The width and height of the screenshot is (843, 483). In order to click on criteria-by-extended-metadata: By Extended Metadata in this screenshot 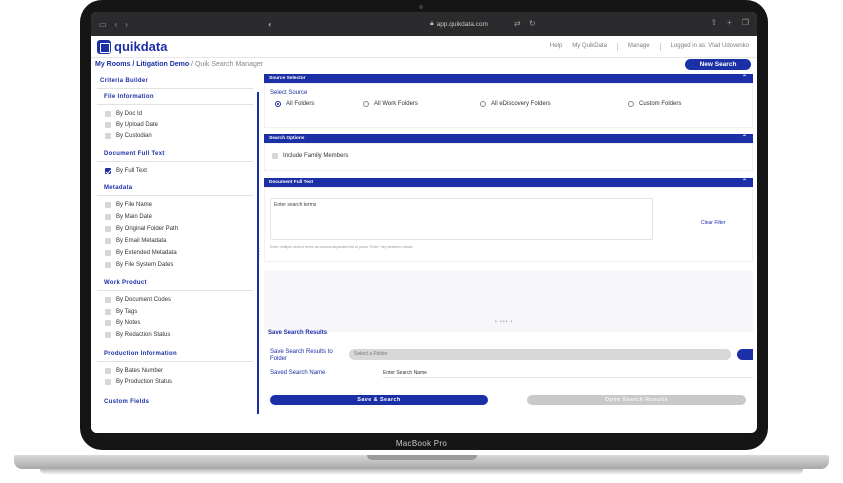, I will do `click(141, 253)`.